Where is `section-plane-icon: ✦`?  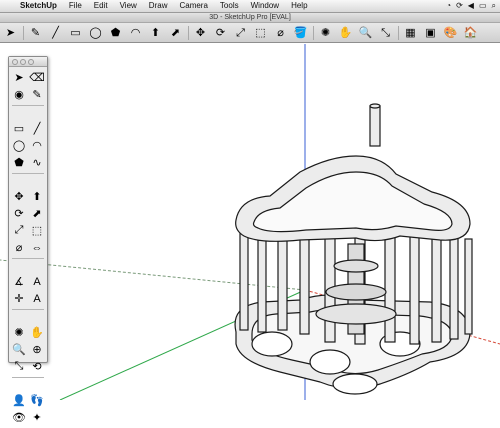
section-plane-icon: ✦ is located at coordinates (37, 417).